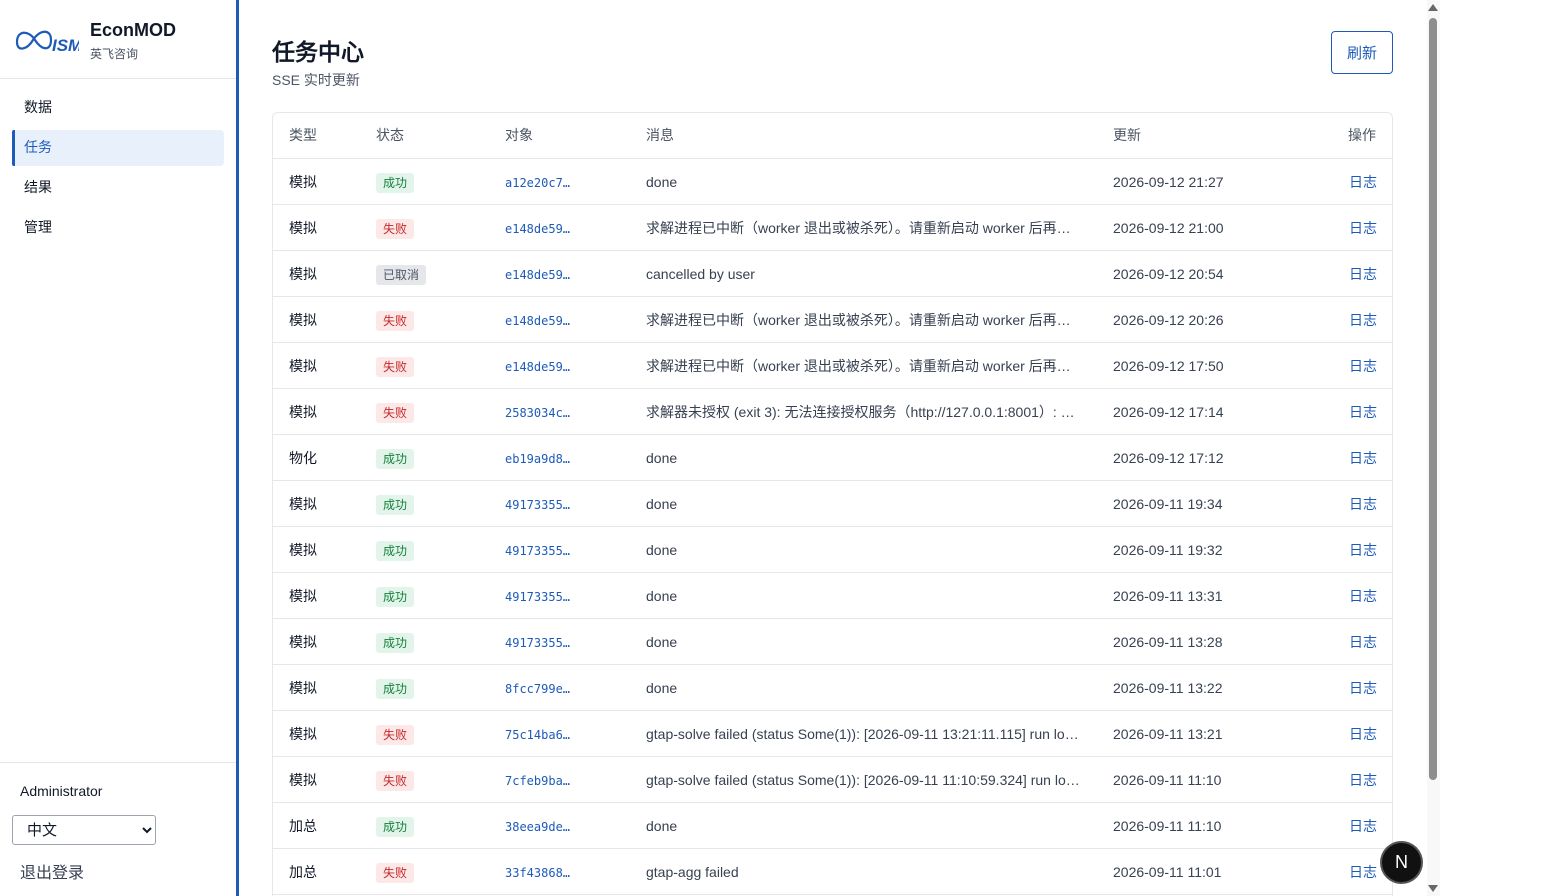 The height and width of the screenshot is (896, 1560). What do you see at coordinates (700, 274) in the screenshot?
I see `task-message: cancelled by user` at bounding box center [700, 274].